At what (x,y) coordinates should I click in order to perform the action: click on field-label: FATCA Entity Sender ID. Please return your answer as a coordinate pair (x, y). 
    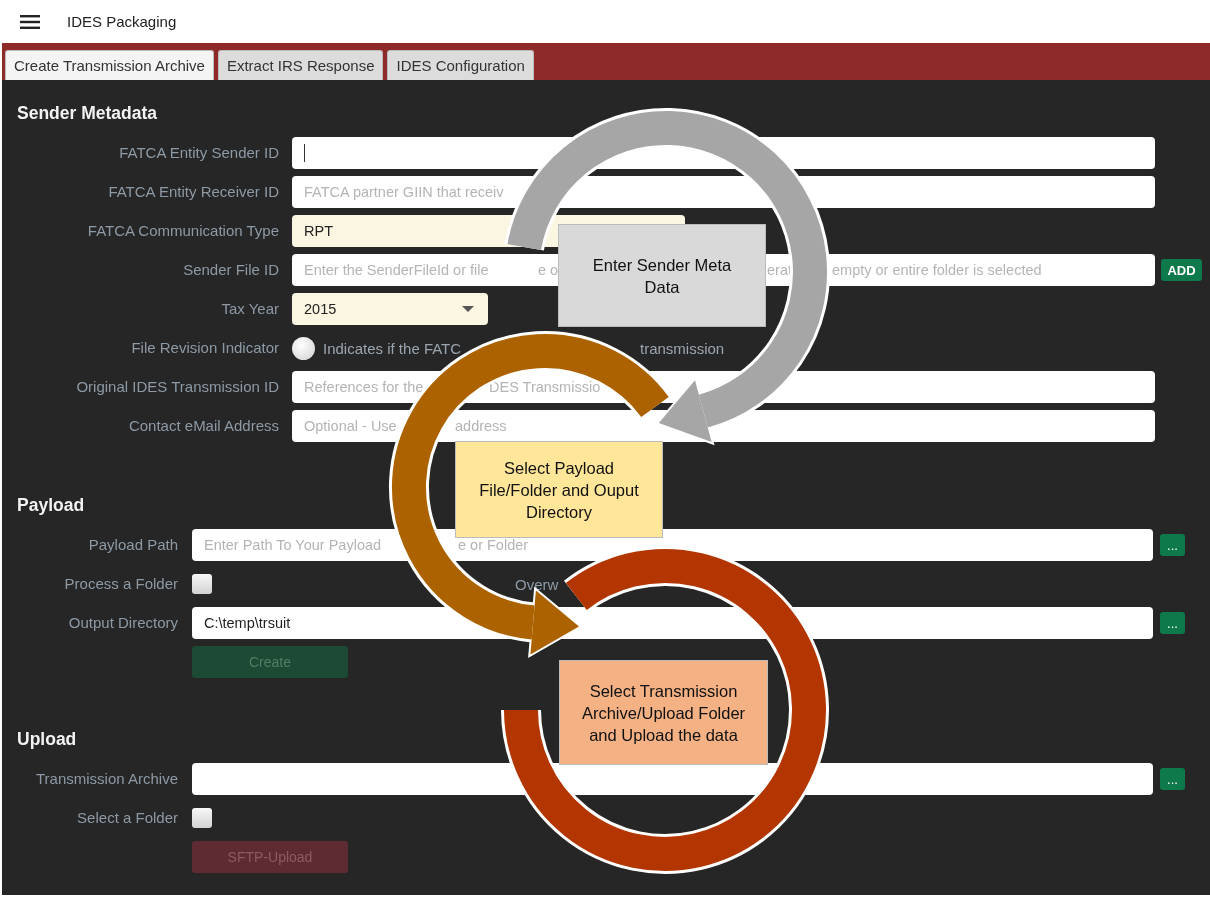
    Looking at the image, I should click on (199, 153).